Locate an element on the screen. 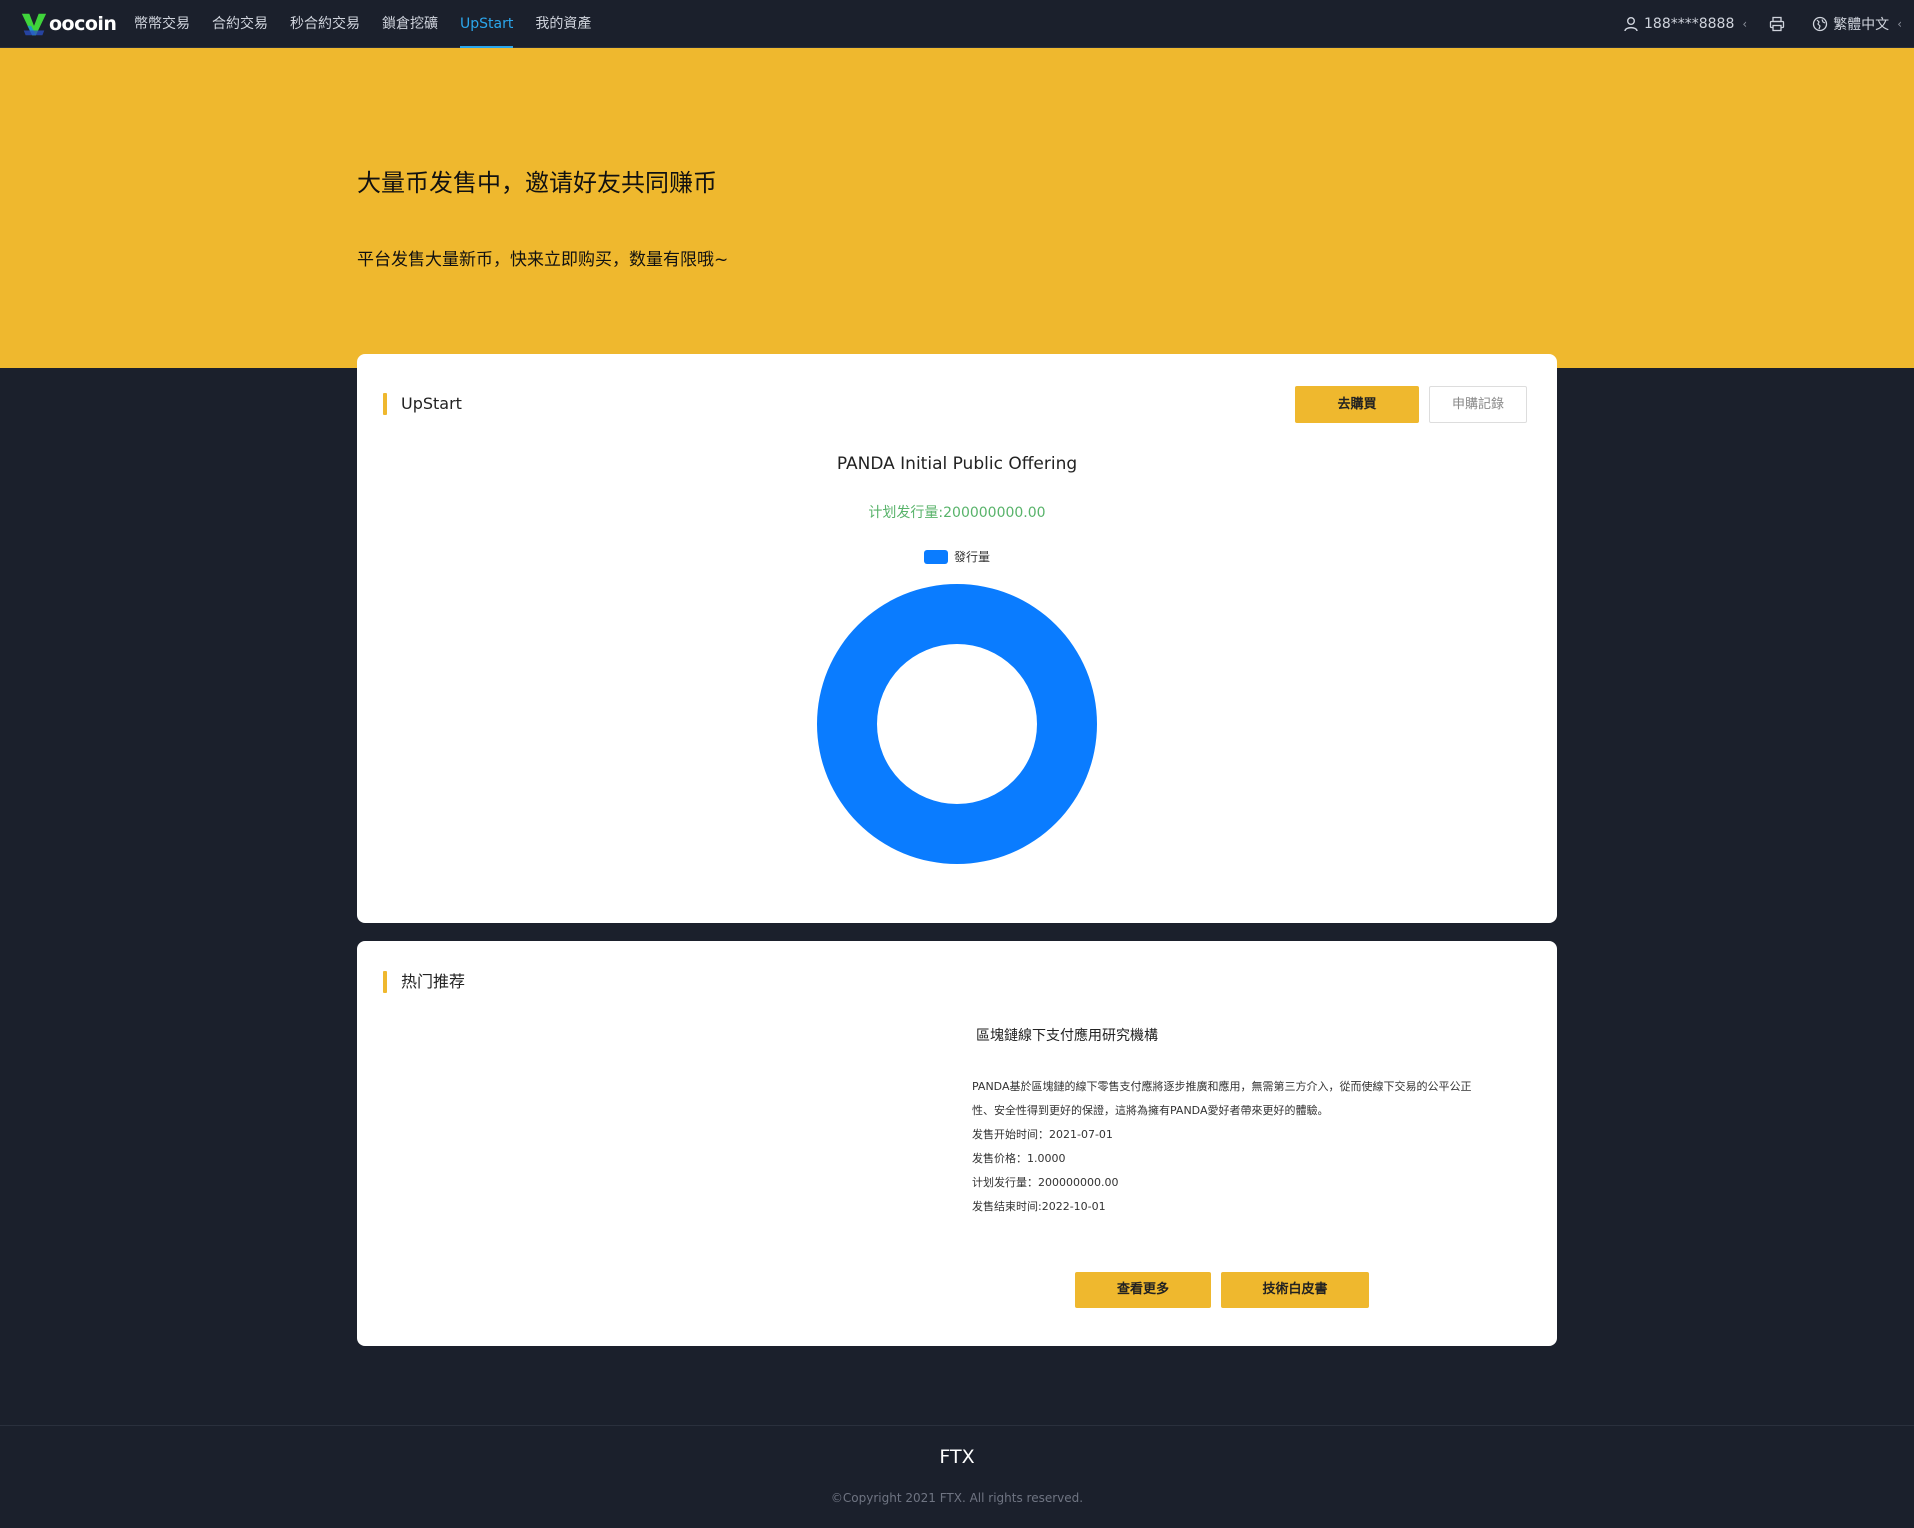  planned-amount: 计划发行量：200000000.00 is located at coordinates (1045, 1182).